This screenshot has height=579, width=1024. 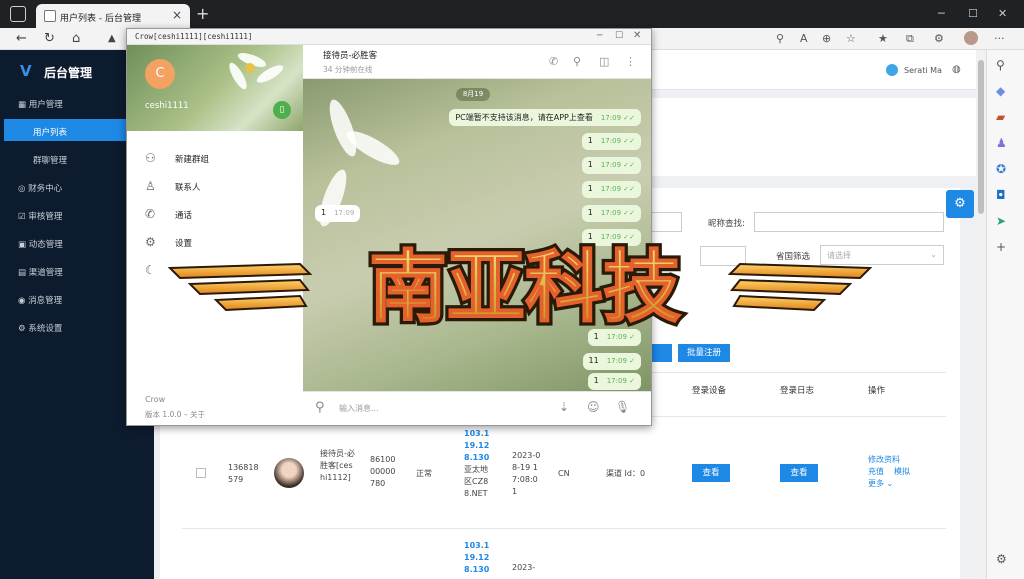 What do you see at coordinates (100, 19) in the screenshot?
I see `tab-title: 用户列表 - 后台管理` at bounding box center [100, 19].